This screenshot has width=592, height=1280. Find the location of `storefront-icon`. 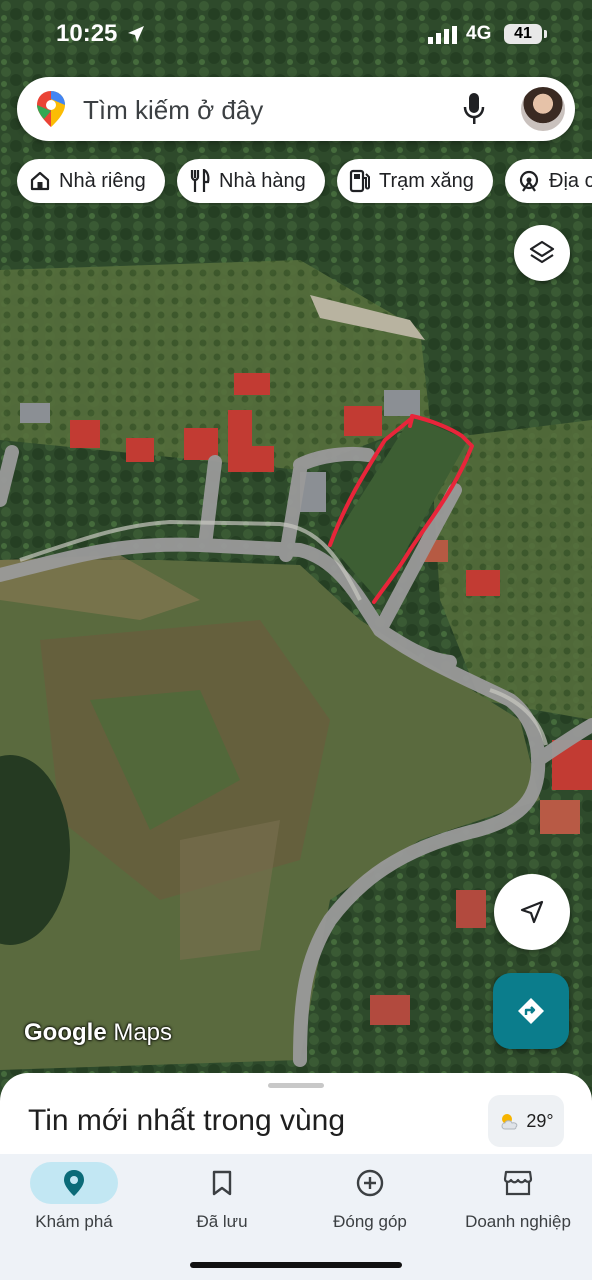

storefront-icon is located at coordinates (518, 1183).